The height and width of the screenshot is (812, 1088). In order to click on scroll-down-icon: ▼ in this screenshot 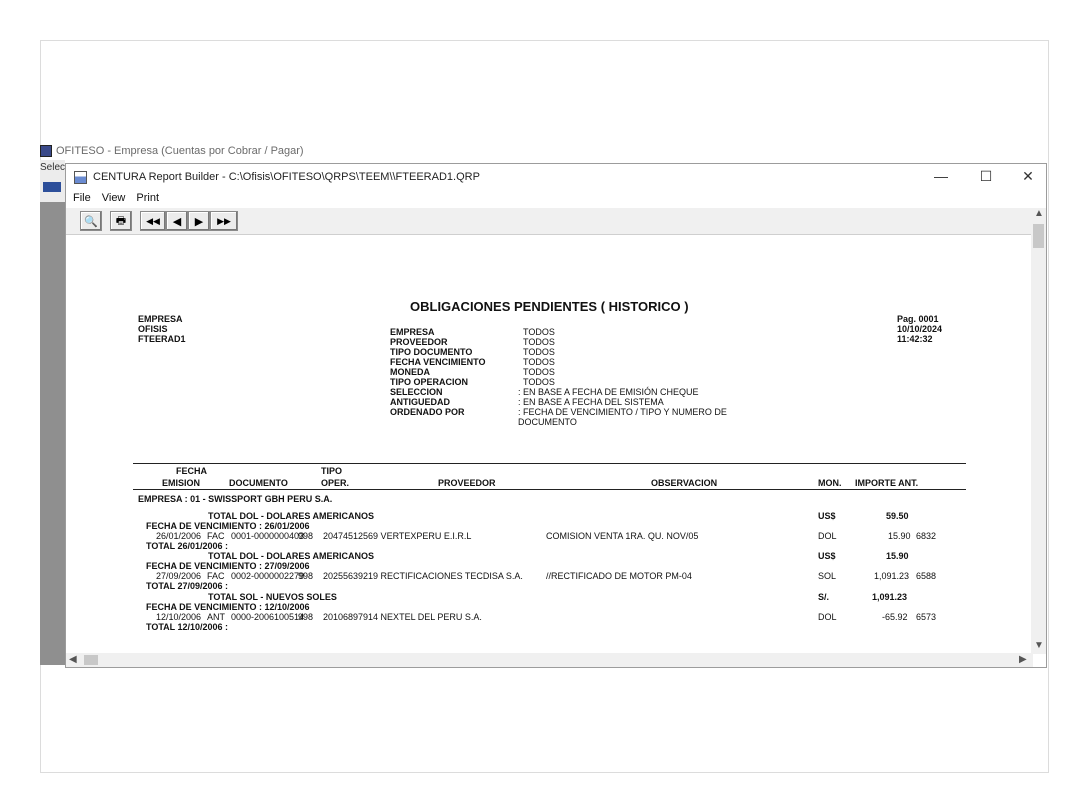, I will do `click(1039, 645)`.